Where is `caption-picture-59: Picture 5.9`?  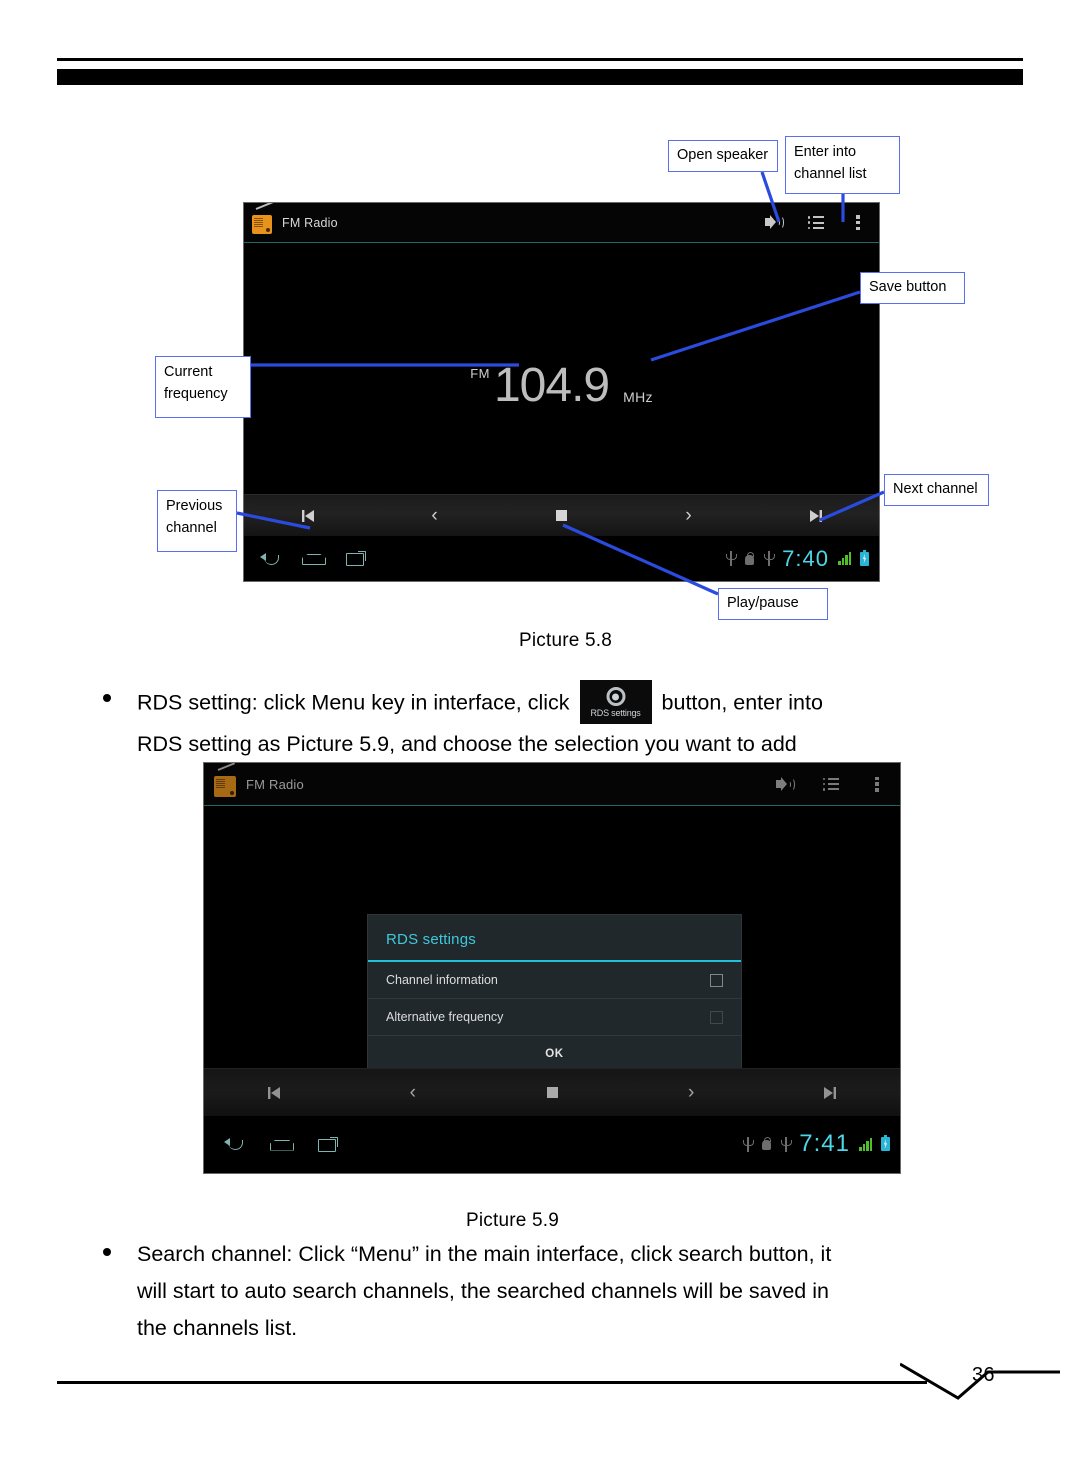 caption-picture-59: Picture 5.9 is located at coordinates (513, 1220).